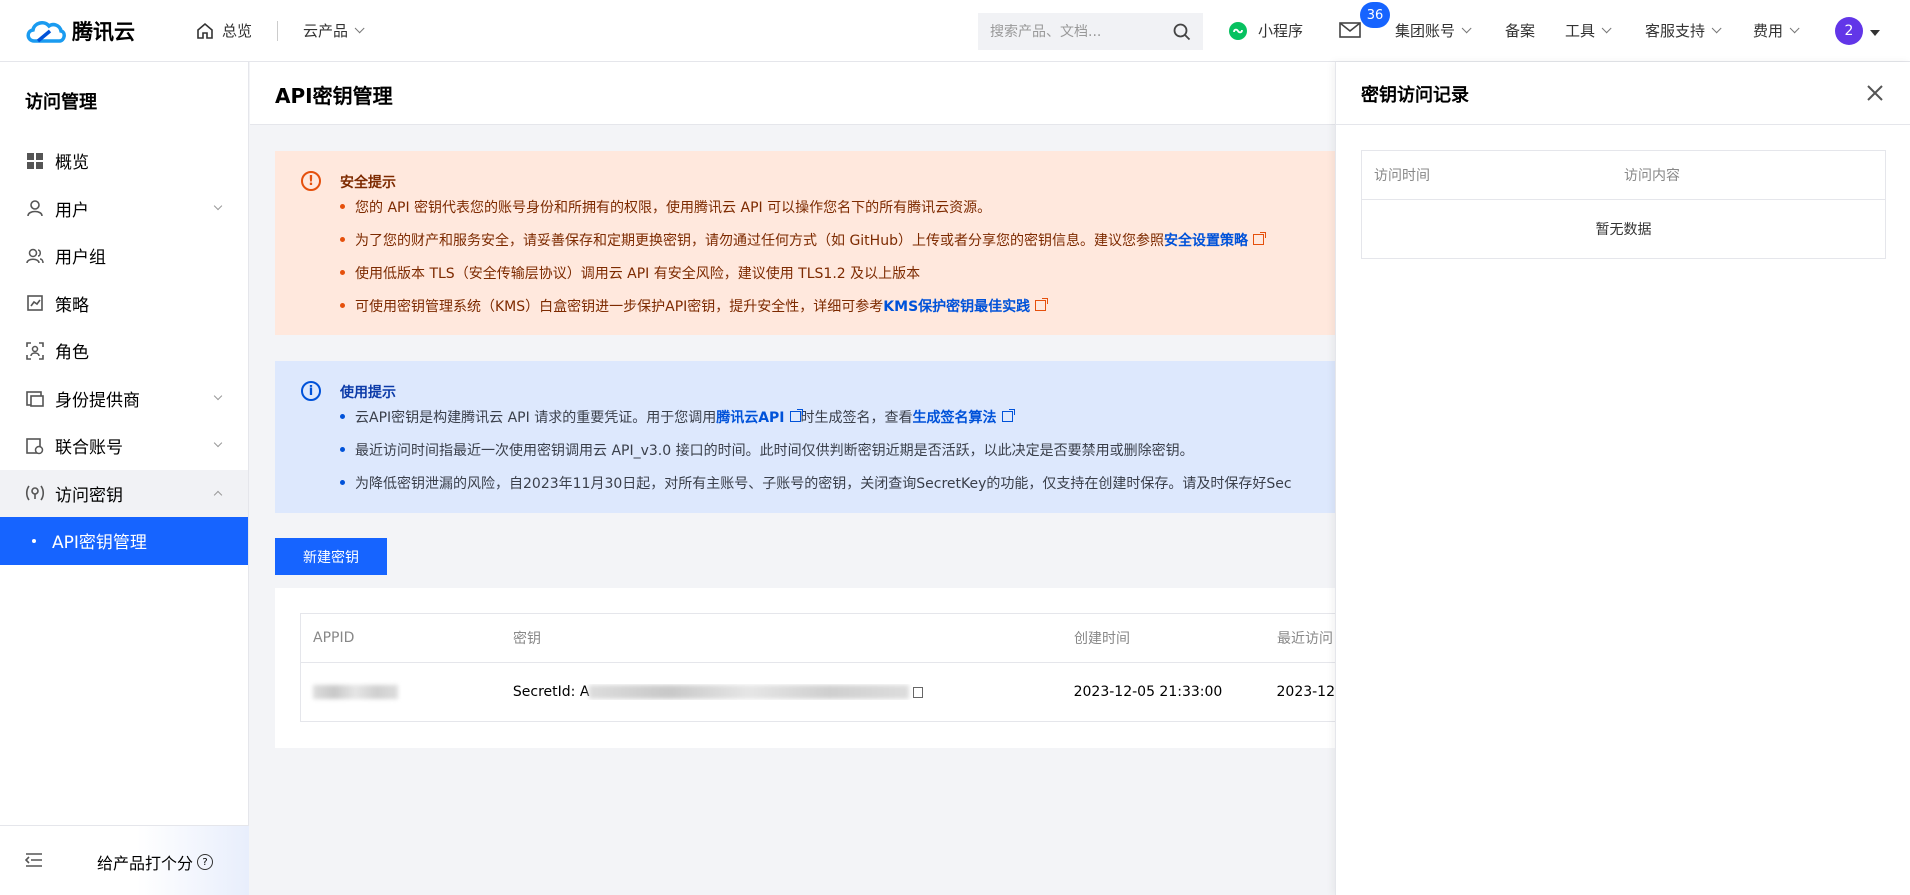  I want to click on support-menu: 客服支持, so click(1683, 30).